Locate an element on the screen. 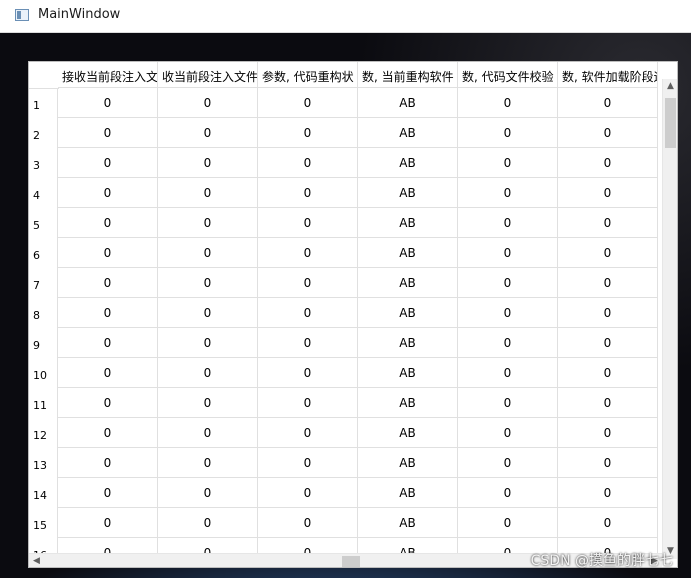 The height and width of the screenshot is (578, 691). row-number-header: 4 is located at coordinates (43, 193).